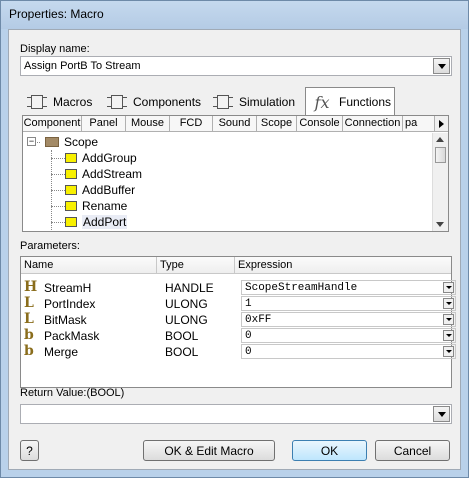 This screenshot has width=469, height=478. I want to click on param-expression: 0xFF, so click(258, 320).